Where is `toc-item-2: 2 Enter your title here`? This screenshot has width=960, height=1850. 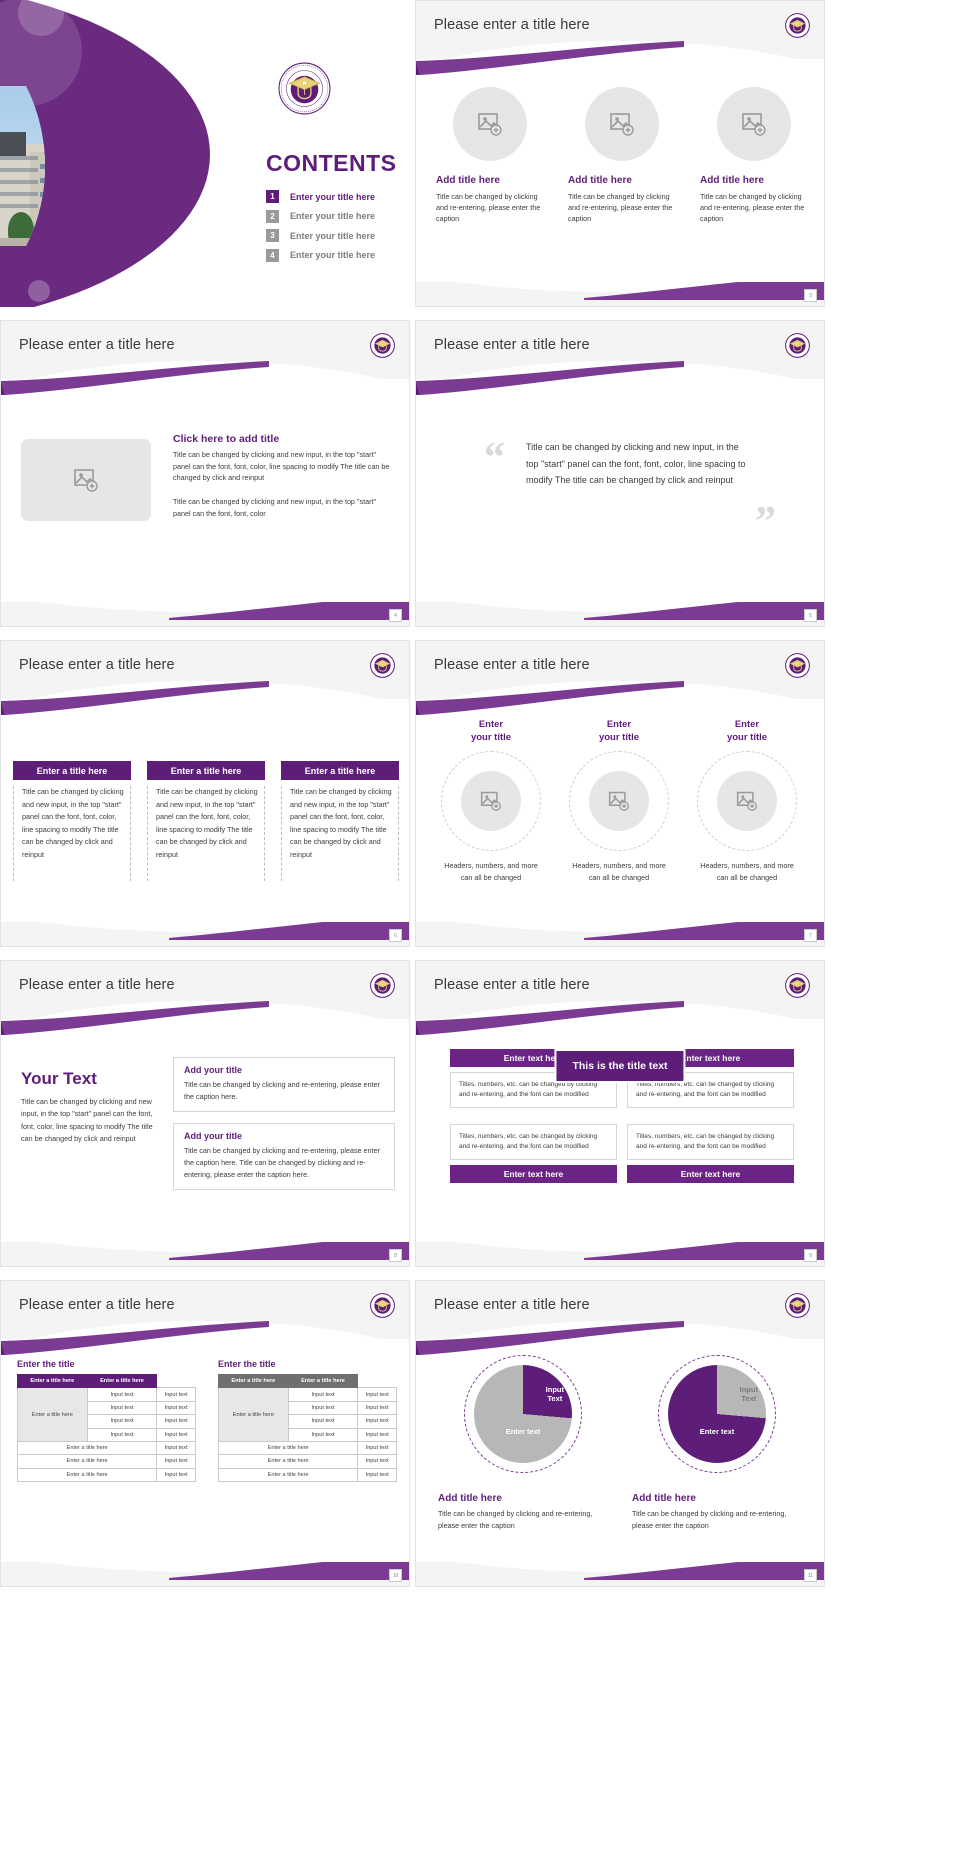
toc-item-2: 2 Enter your title here is located at coordinates (336, 216).